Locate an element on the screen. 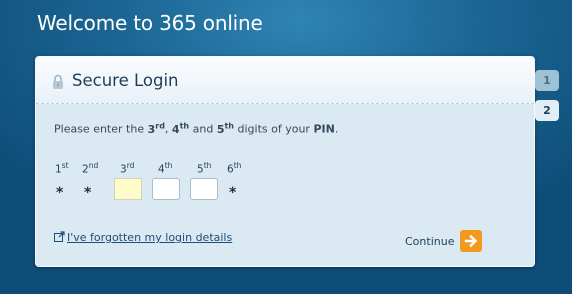  continue-button: Continue is located at coordinates (444, 241).